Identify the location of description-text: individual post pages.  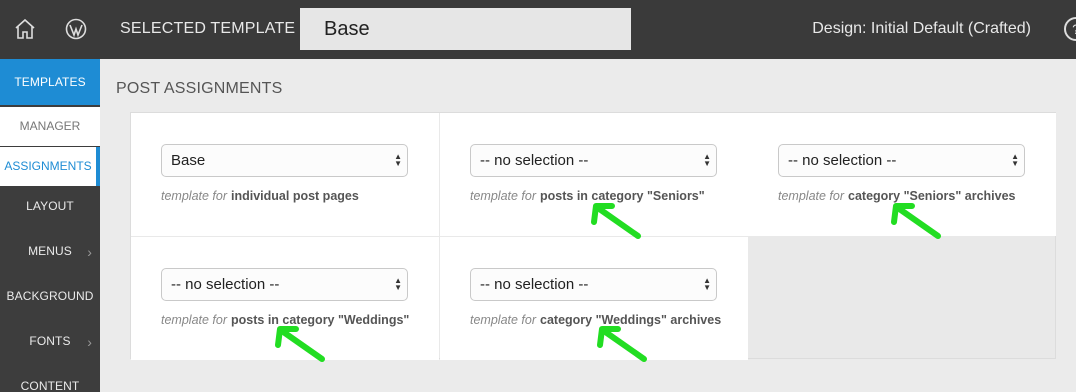
(295, 196).